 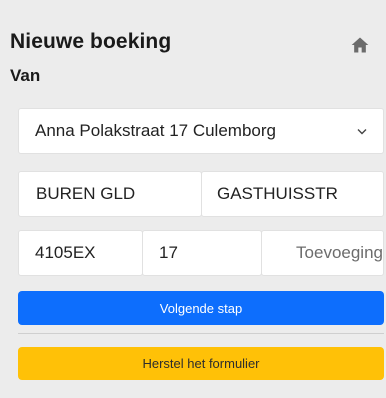 I want to click on street-value: GASTHUISSTR, so click(x=277, y=193).